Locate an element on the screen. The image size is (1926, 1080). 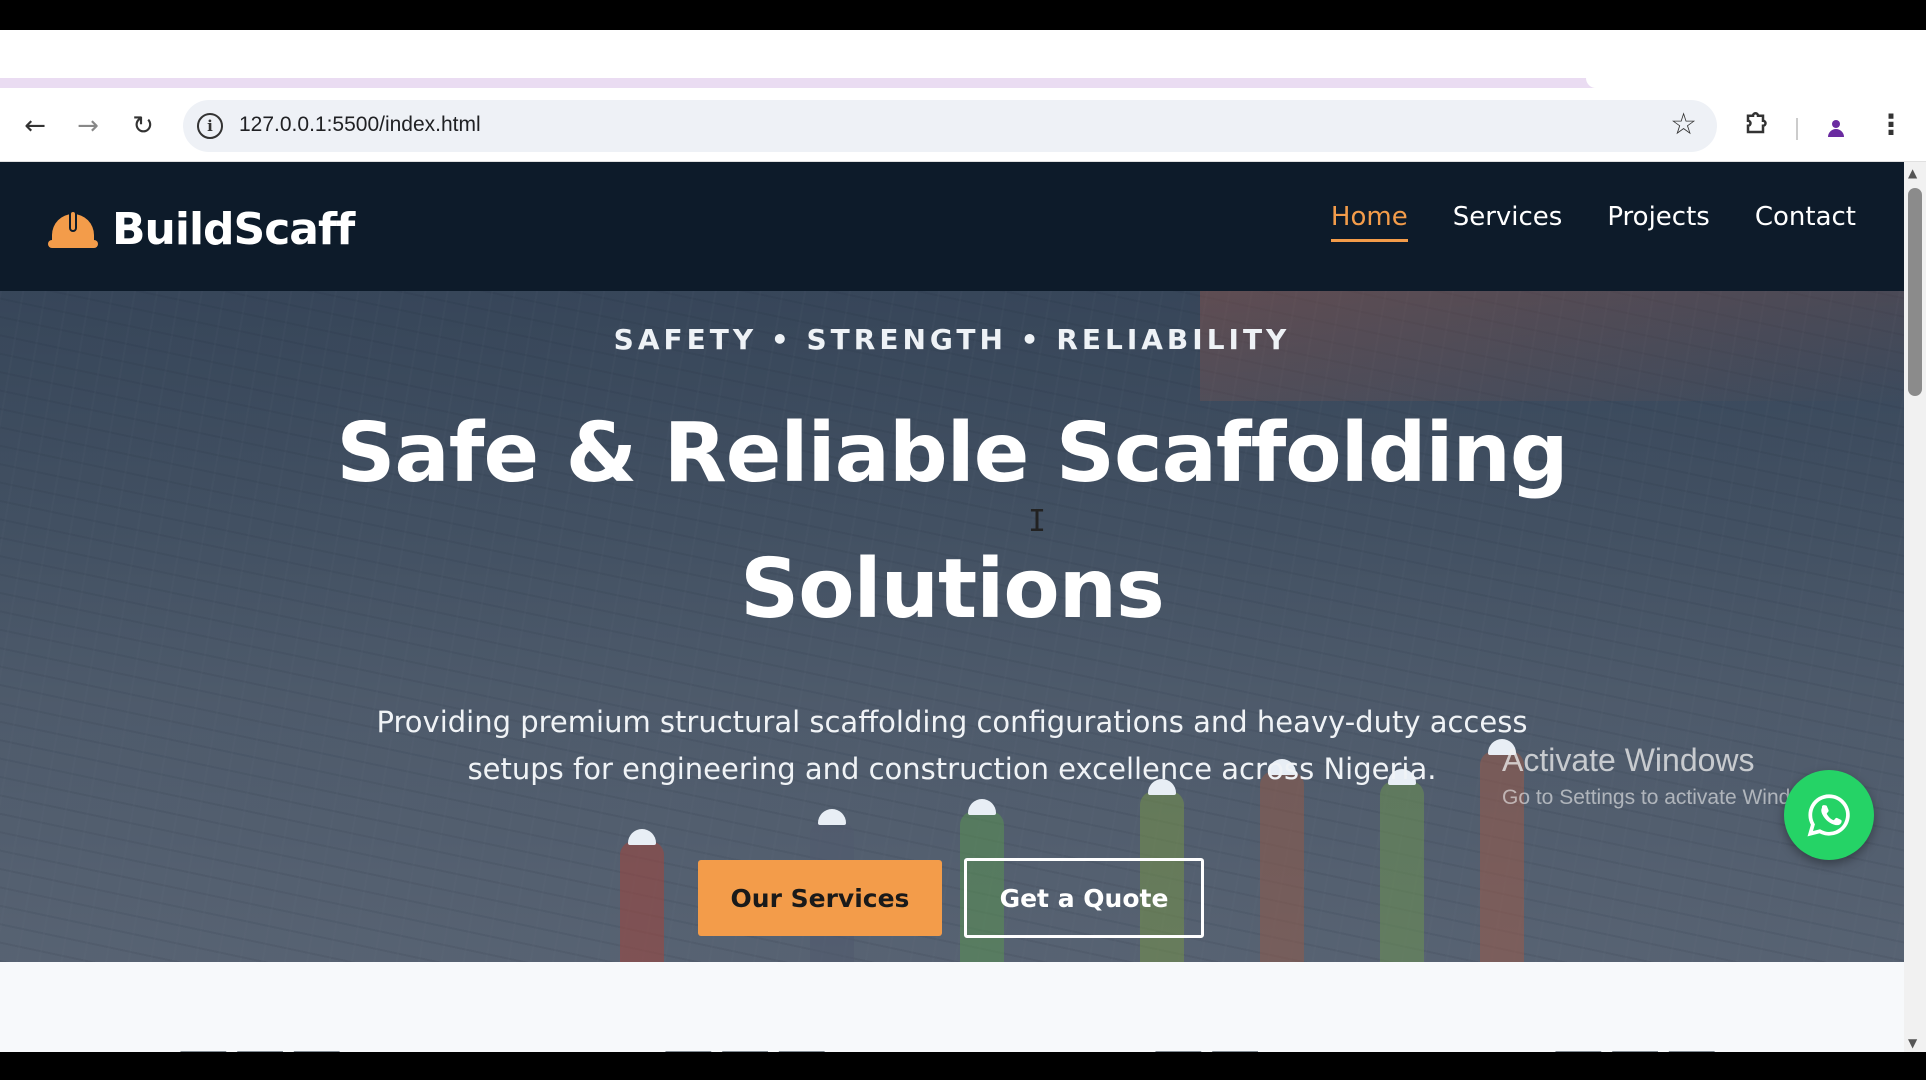
nav-contact-link: Contact is located at coordinates (1805, 221).